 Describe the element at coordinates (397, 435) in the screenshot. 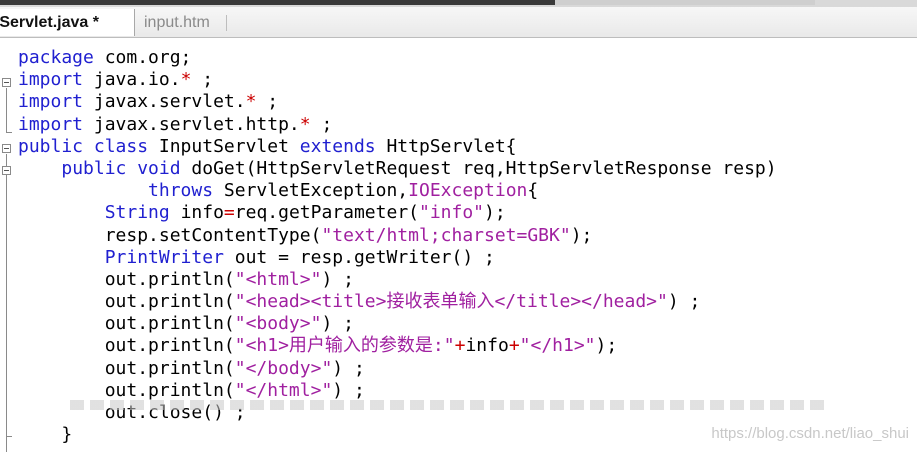

I see `code-line: }` at that location.